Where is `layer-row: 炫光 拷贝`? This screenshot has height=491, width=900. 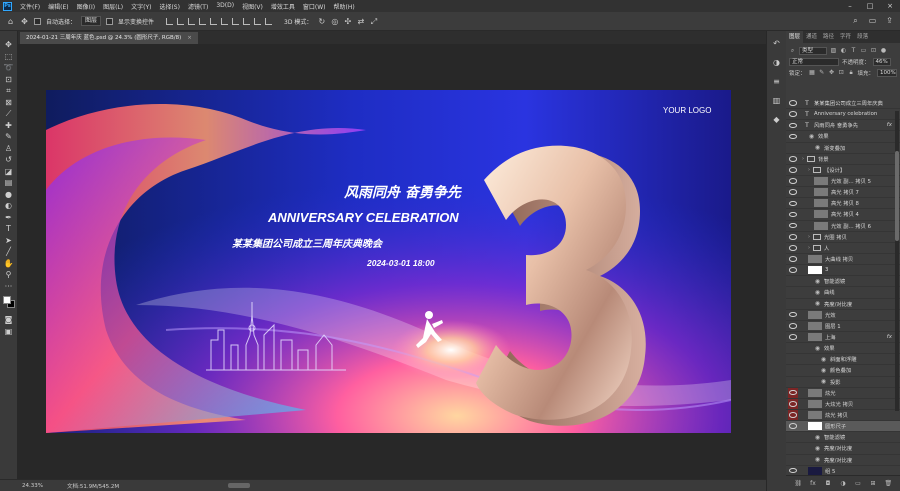 layer-row: 炫光 拷贝 is located at coordinates (843, 416).